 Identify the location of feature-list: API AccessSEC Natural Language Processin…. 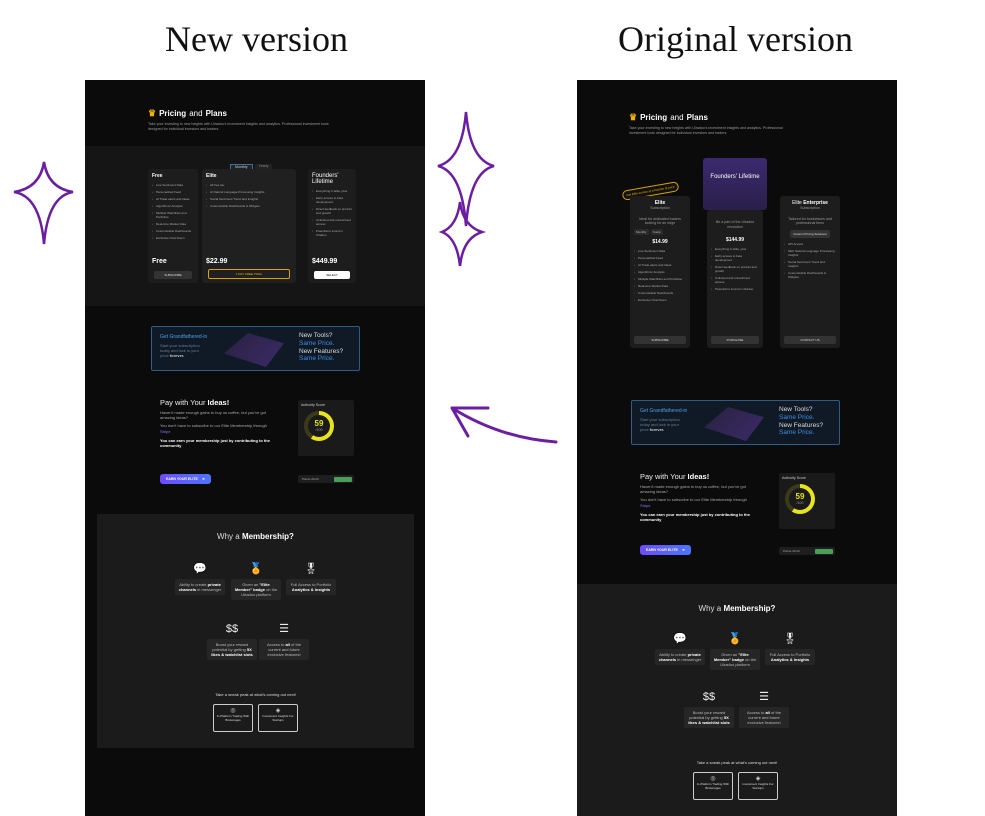
(810, 260).